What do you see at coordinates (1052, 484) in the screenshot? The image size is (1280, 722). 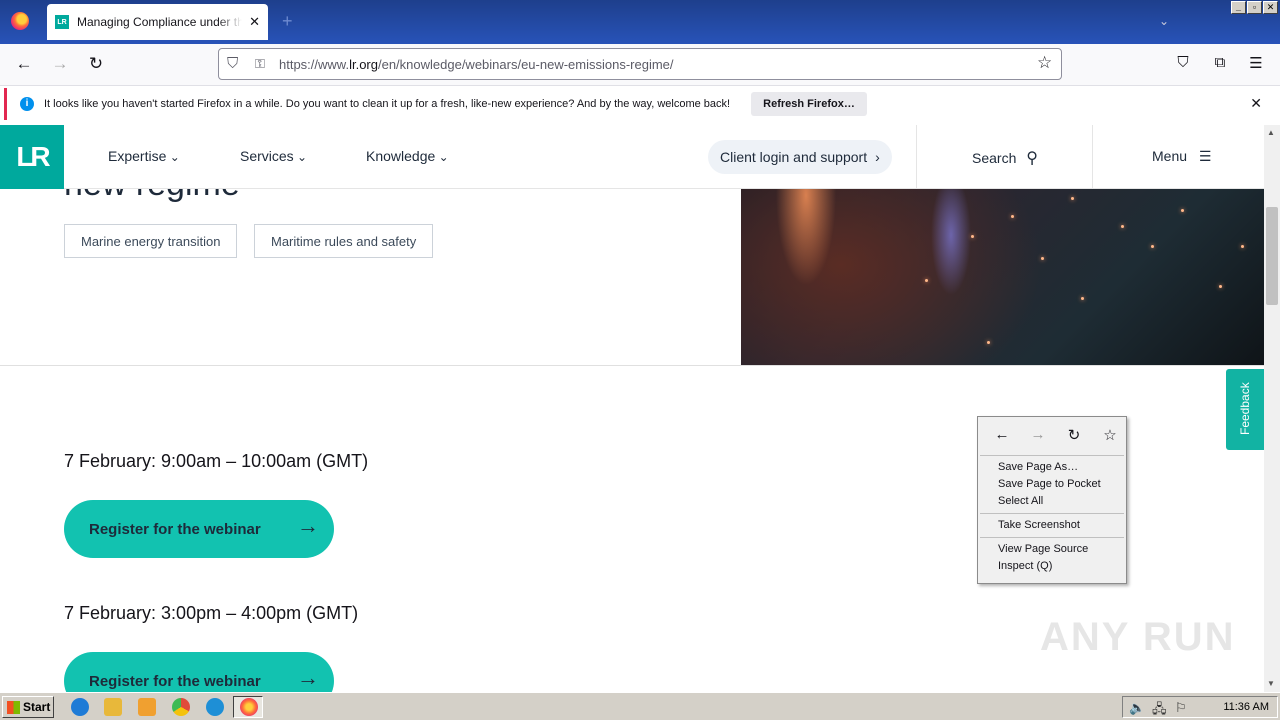 I see `ctx-save-to-pocket: Save Page to Pocket` at bounding box center [1052, 484].